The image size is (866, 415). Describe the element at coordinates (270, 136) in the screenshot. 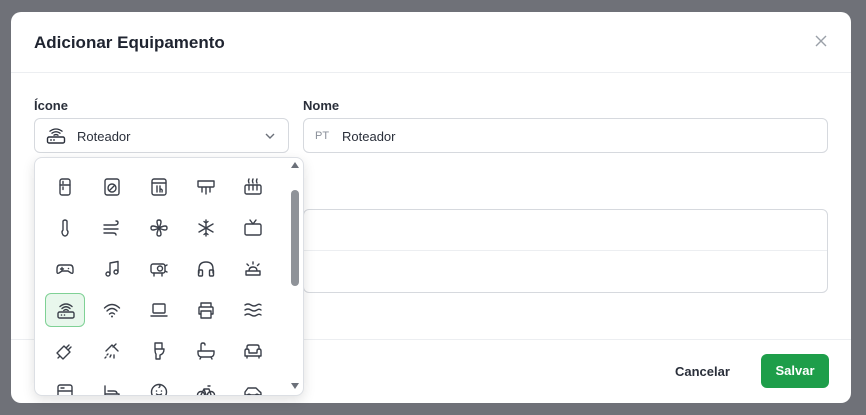

I see `chevron-down-icon` at that location.